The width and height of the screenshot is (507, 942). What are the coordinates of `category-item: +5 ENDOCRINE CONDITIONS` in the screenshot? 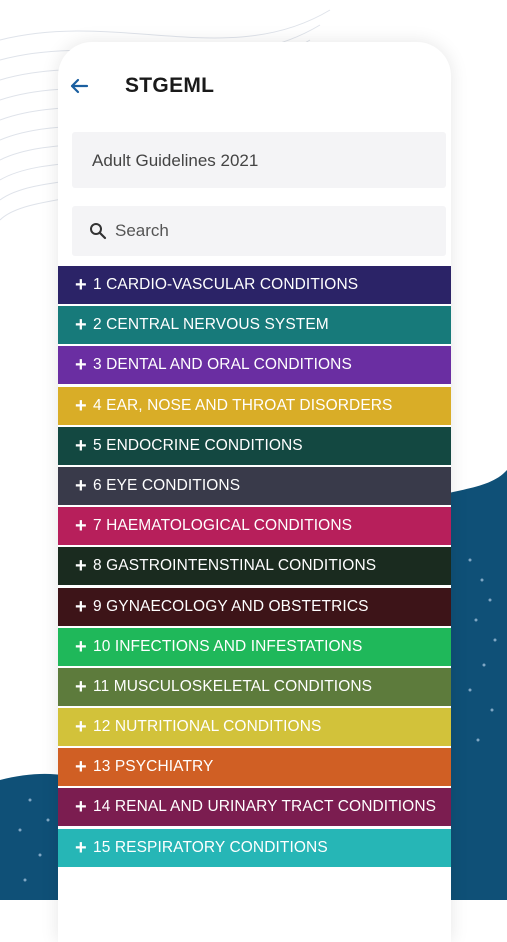 It's located at (254, 445).